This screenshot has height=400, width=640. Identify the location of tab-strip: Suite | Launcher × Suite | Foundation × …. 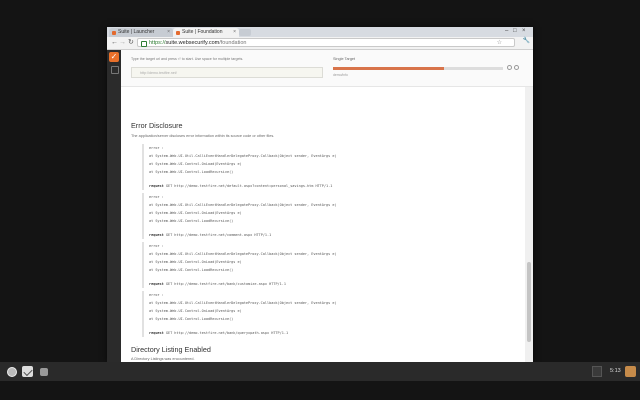
(320, 32).